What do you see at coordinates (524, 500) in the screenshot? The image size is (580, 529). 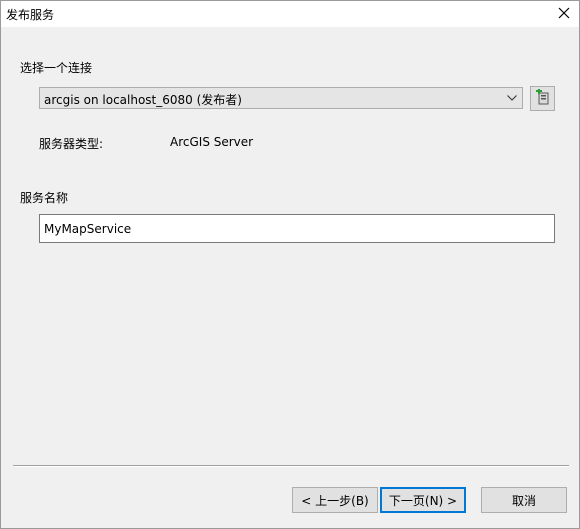 I see `cancel-button: 取消` at bounding box center [524, 500].